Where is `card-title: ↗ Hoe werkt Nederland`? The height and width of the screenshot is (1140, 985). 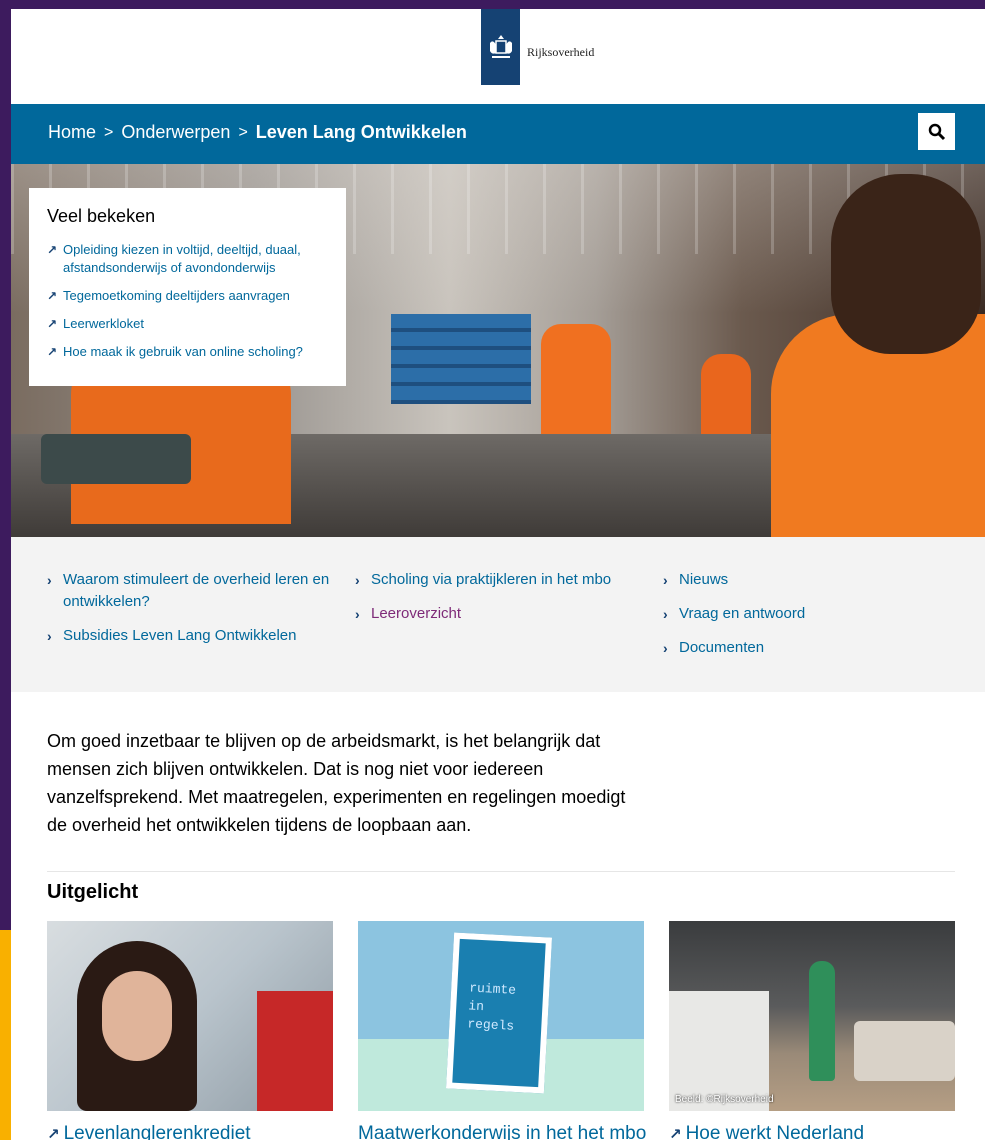 card-title: ↗ Hoe werkt Nederland is located at coordinates (812, 1131).